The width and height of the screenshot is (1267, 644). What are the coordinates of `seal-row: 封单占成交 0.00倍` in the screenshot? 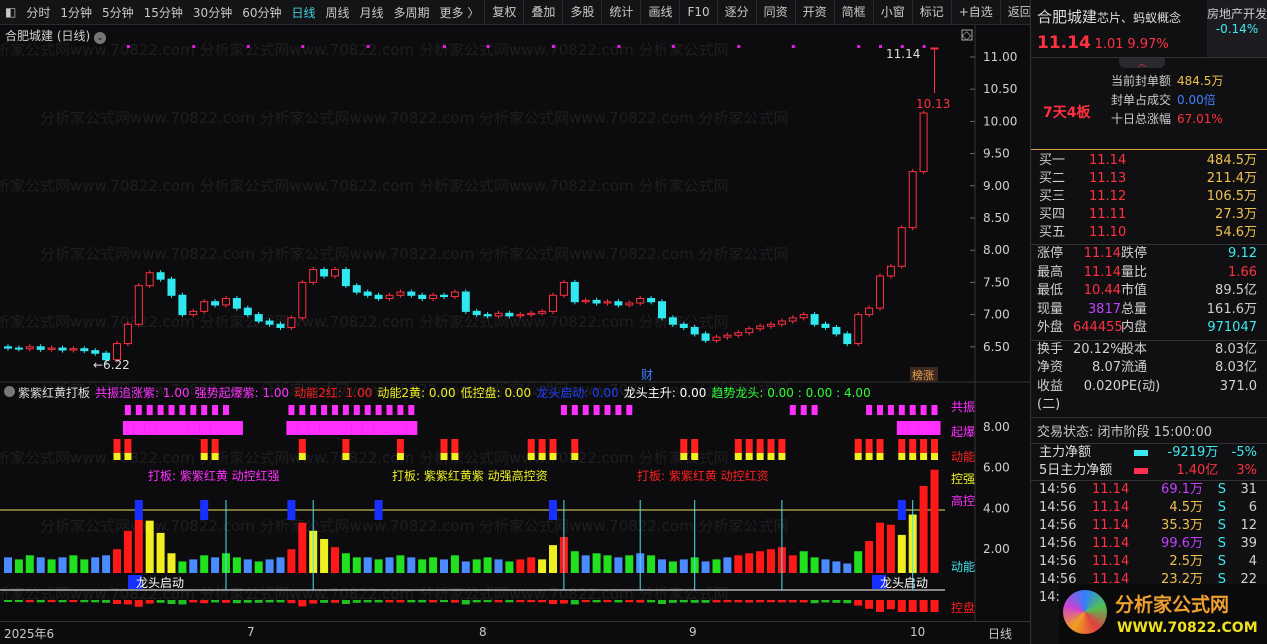 It's located at (1163, 100).